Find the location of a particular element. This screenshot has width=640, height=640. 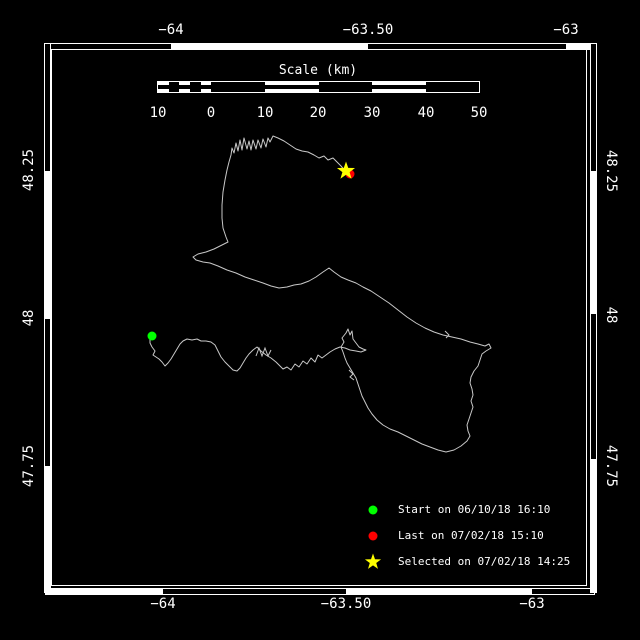

legend-last-label: Last on 07/02/18 15:10 is located at coordinates (471, 535).